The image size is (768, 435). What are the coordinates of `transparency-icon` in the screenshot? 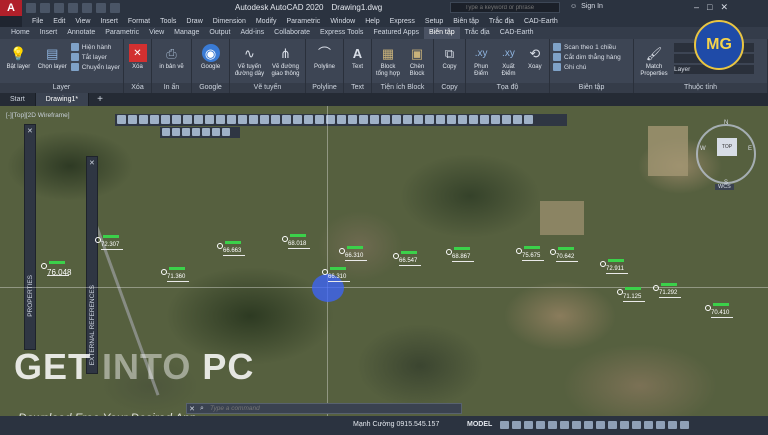 It's located at (588, 425).